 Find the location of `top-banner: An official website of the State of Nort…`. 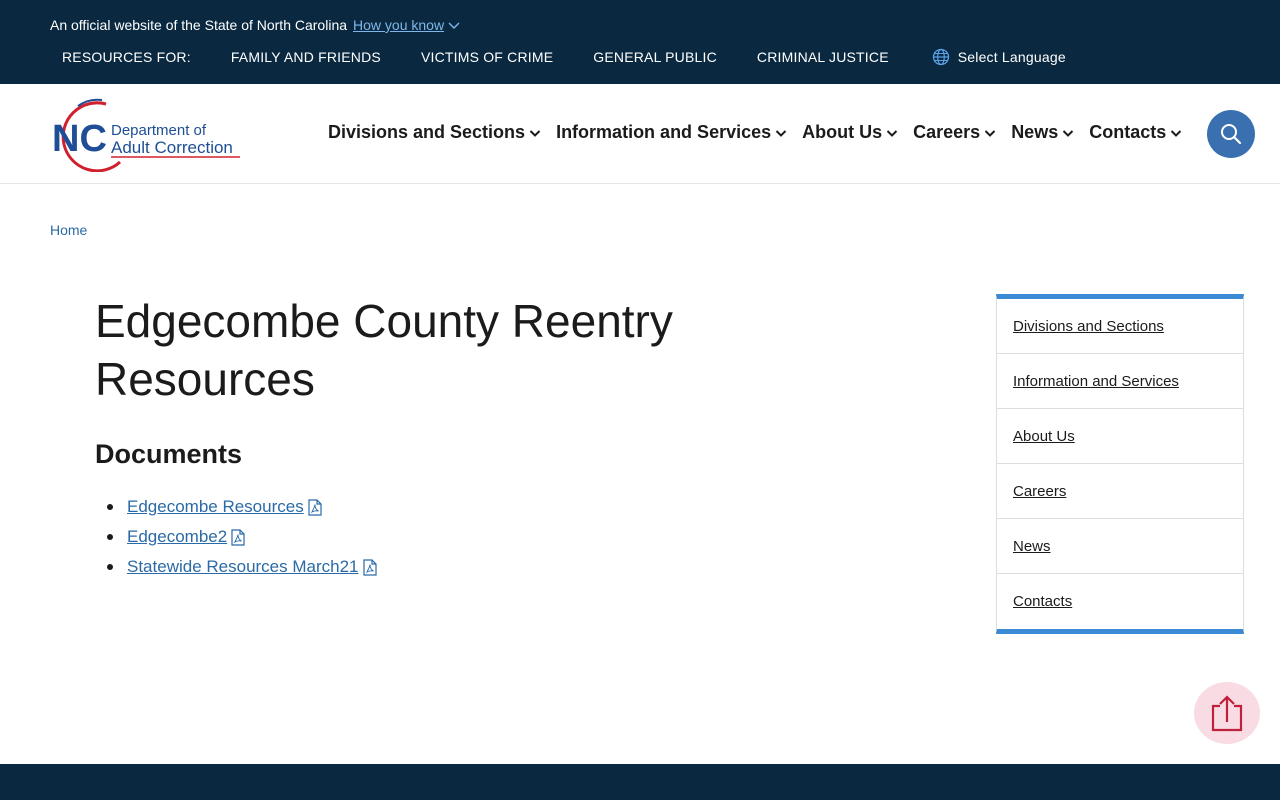

top-banner: An official website of the State of Nort… is located at coordinates (640, 42).